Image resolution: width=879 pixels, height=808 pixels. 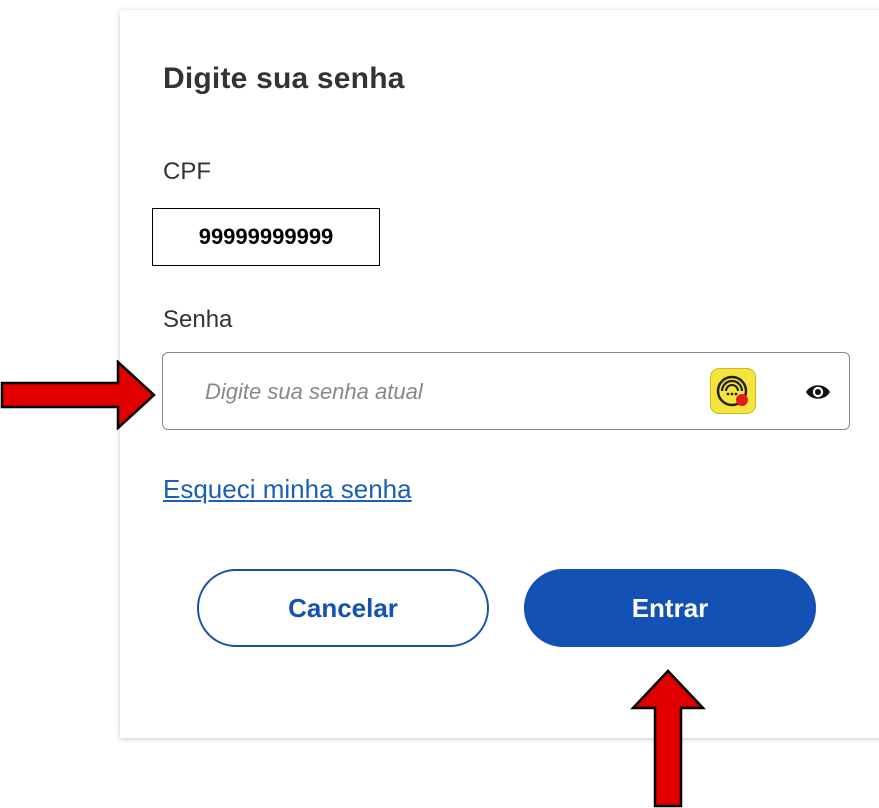 I want to click on password-label: Senha, so click(x=198, y=319).